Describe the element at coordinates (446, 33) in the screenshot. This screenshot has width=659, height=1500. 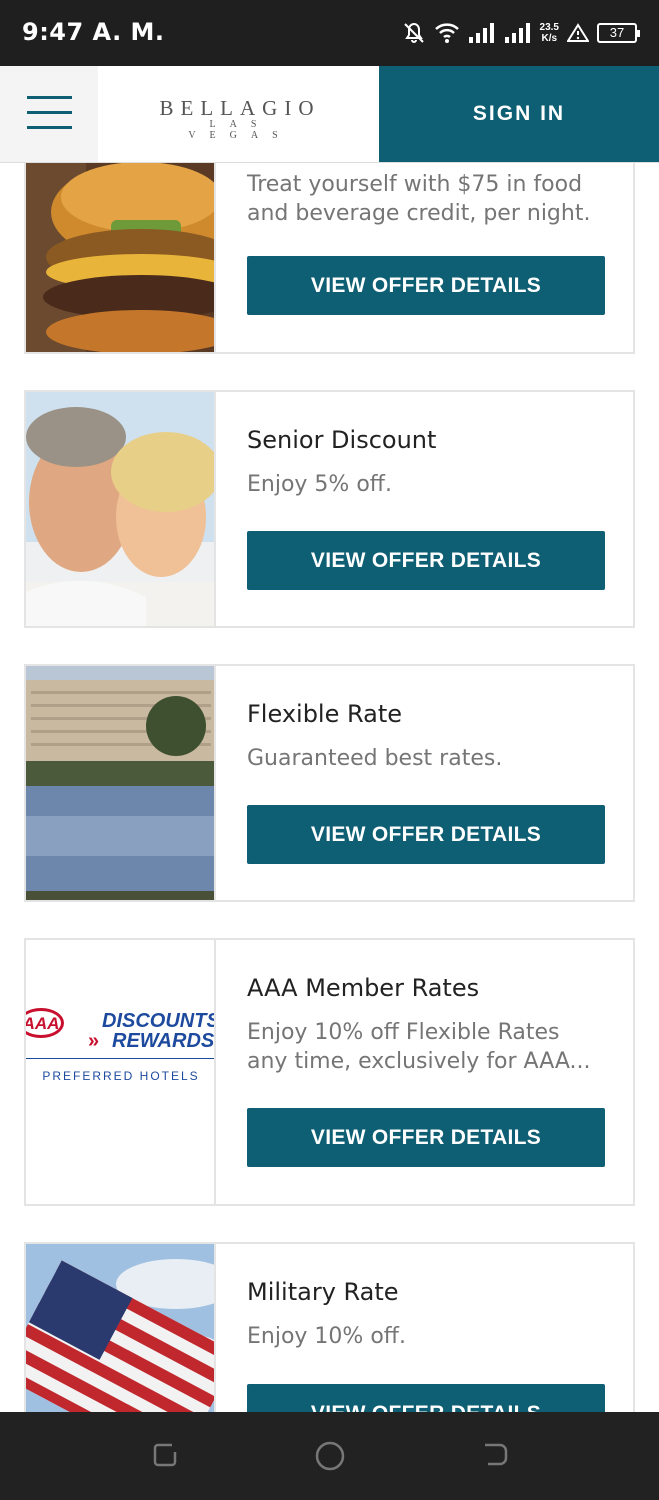
I see `wifi-icon` at that location.